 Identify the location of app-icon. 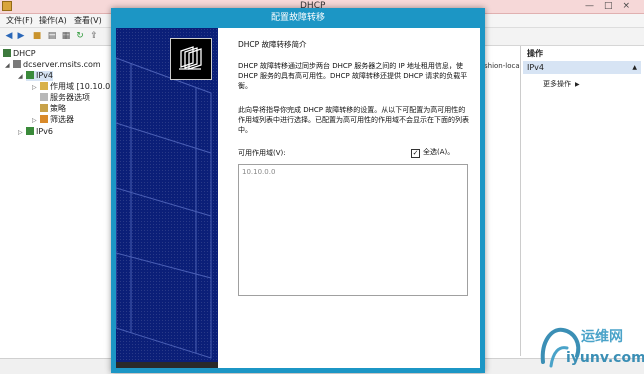
(7, 6).